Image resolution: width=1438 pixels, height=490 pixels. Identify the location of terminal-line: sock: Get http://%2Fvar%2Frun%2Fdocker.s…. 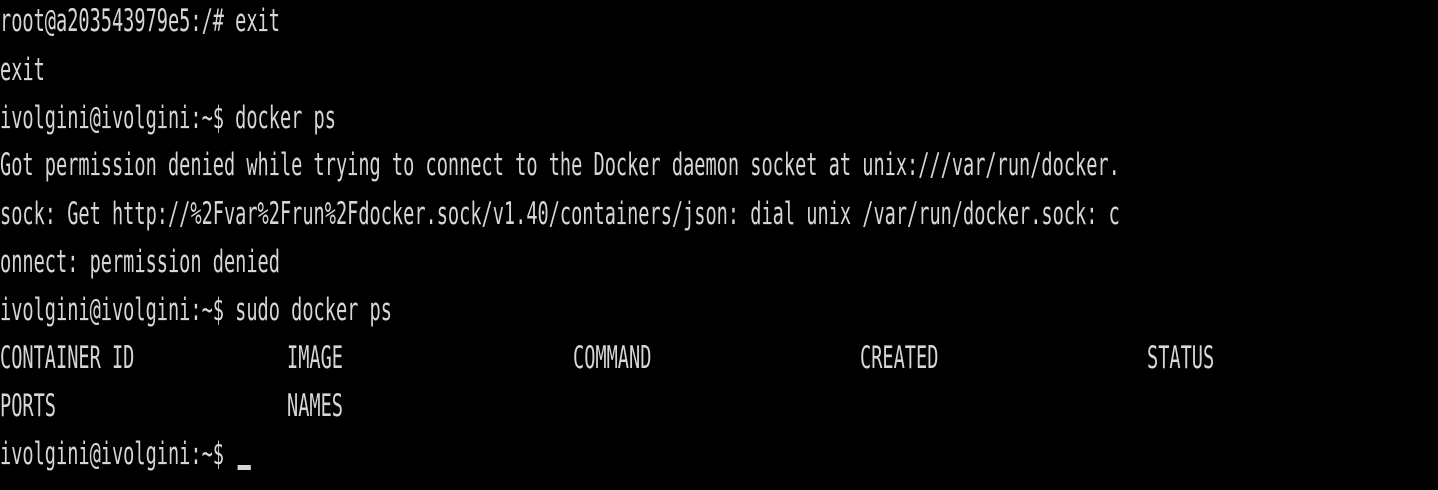
(560, 214).